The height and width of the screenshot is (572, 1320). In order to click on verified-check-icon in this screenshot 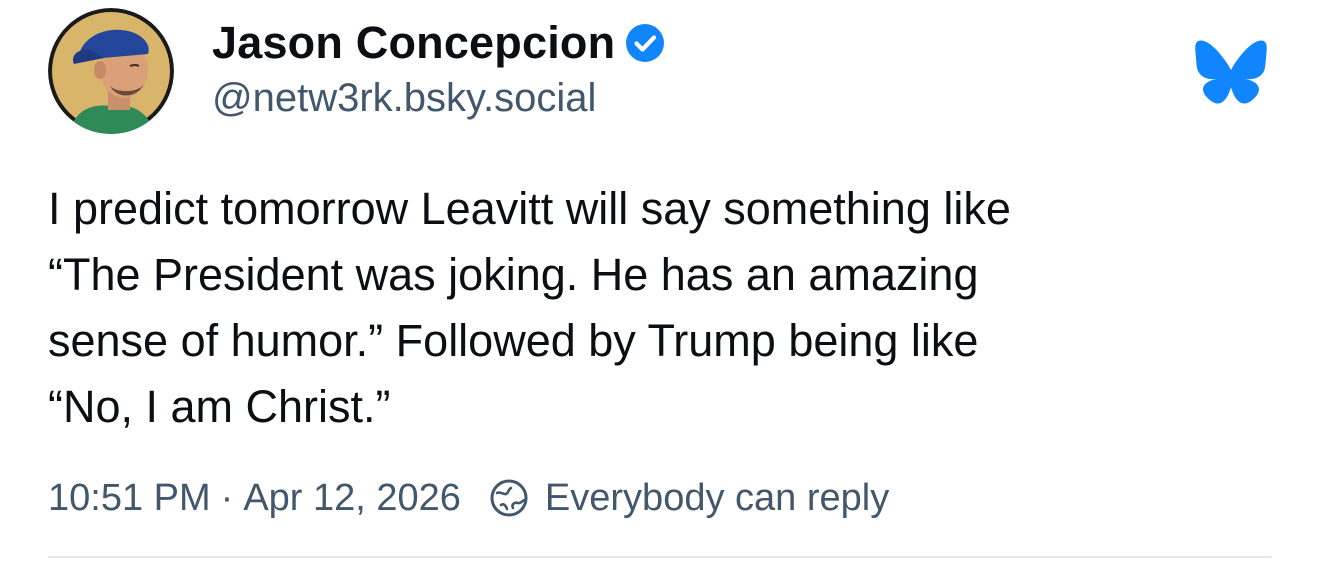, I will do `click(645, 43)`.